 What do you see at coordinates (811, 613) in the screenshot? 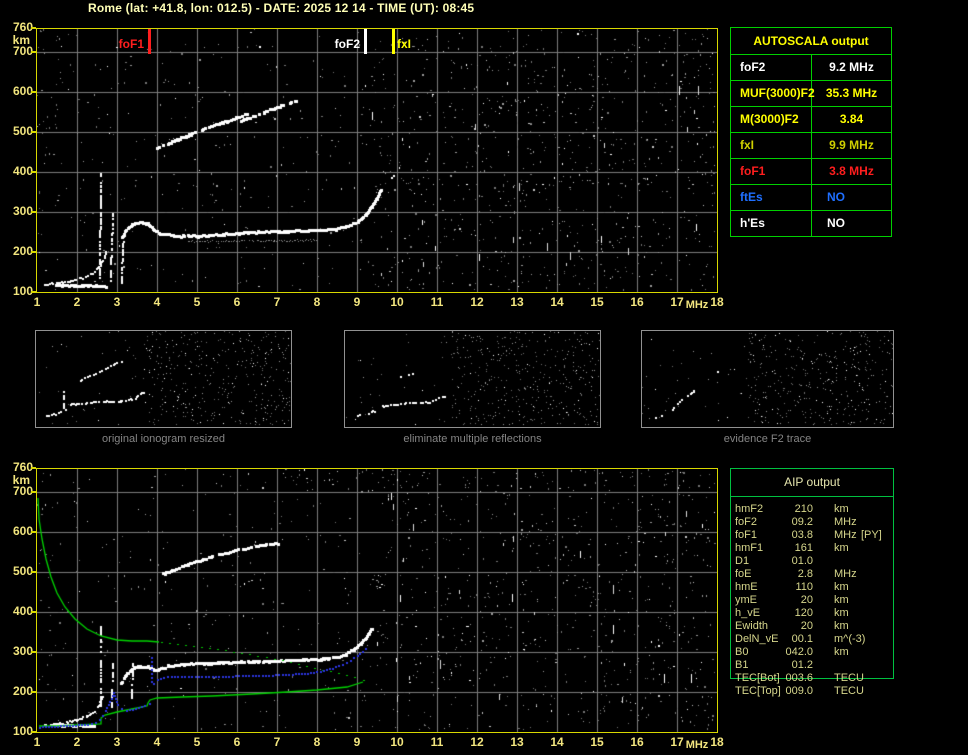
I see `table-row: h_vE 120 km` at bounding box center [811, 613].